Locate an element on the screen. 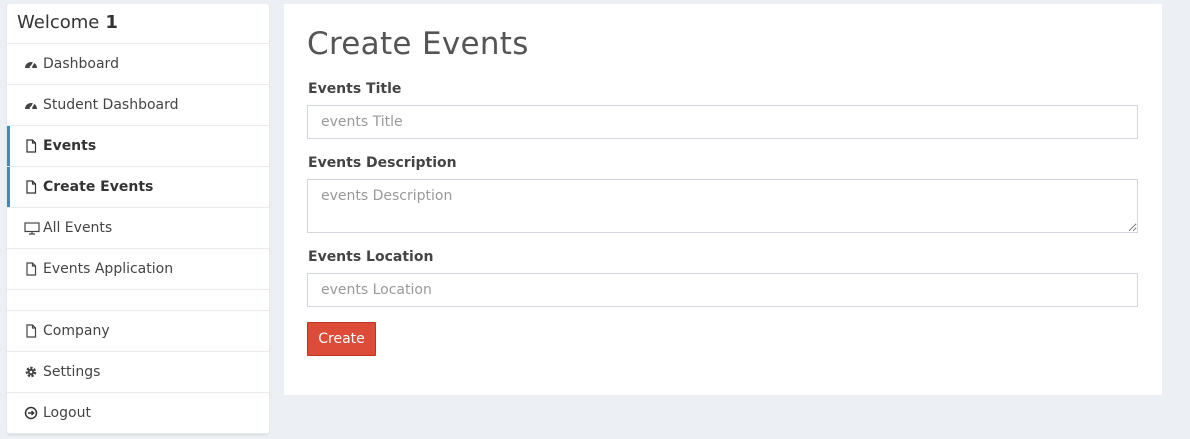  sidebar-item-all-events: All Events is located at coordinates (138, 228).